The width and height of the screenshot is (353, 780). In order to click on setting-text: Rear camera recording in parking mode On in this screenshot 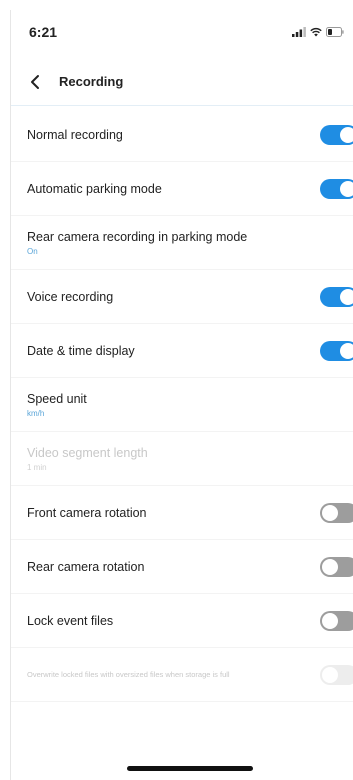, I will do `click(137, 243)`.